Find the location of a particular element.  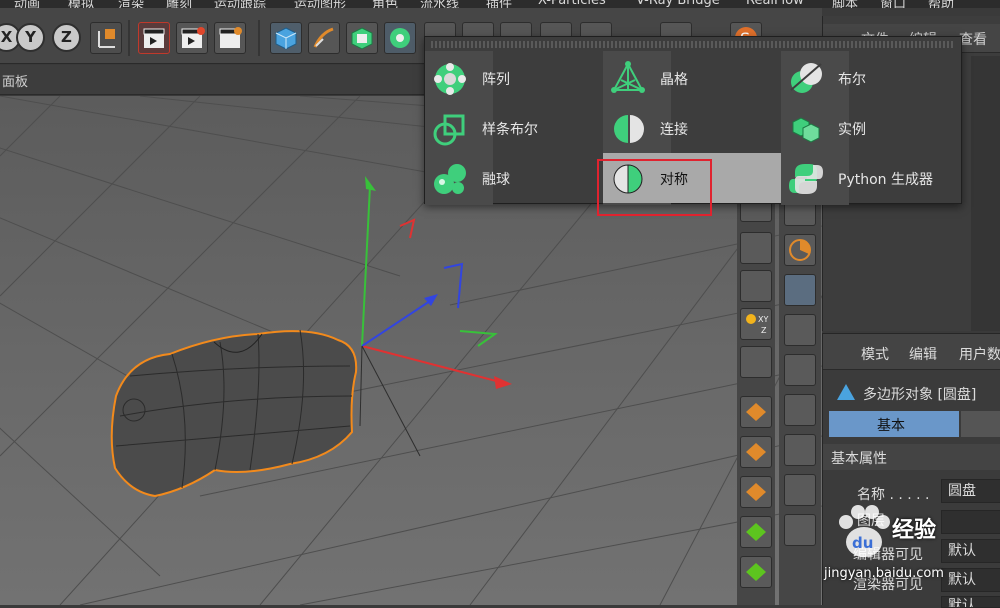

spline-boole-icon is located at coordinates (449, 130).